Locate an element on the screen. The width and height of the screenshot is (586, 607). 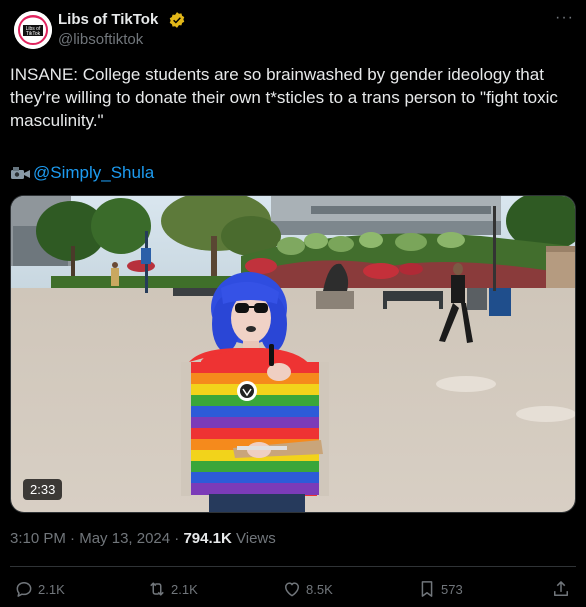
share-button is located at coordinates (563, 589).